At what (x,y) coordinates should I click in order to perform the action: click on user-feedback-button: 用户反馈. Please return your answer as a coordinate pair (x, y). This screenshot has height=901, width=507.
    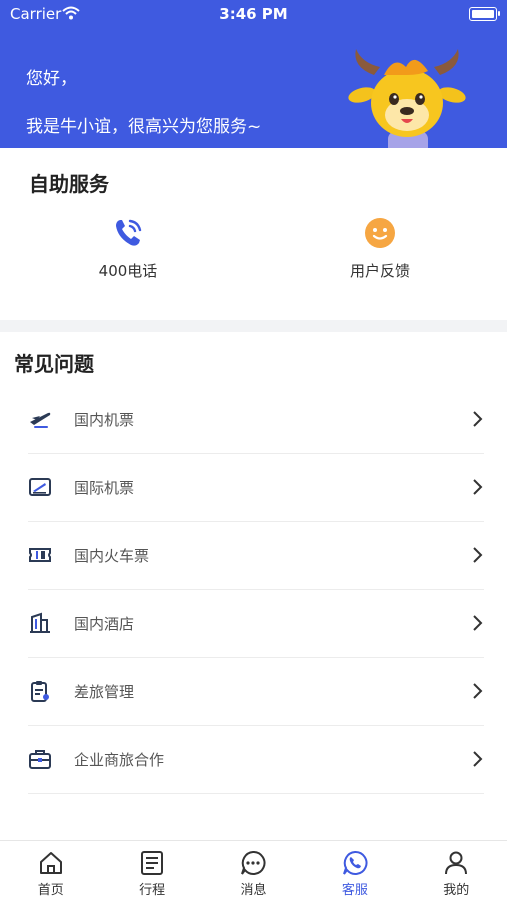
    Looking at the image, I should click on (380, 248).